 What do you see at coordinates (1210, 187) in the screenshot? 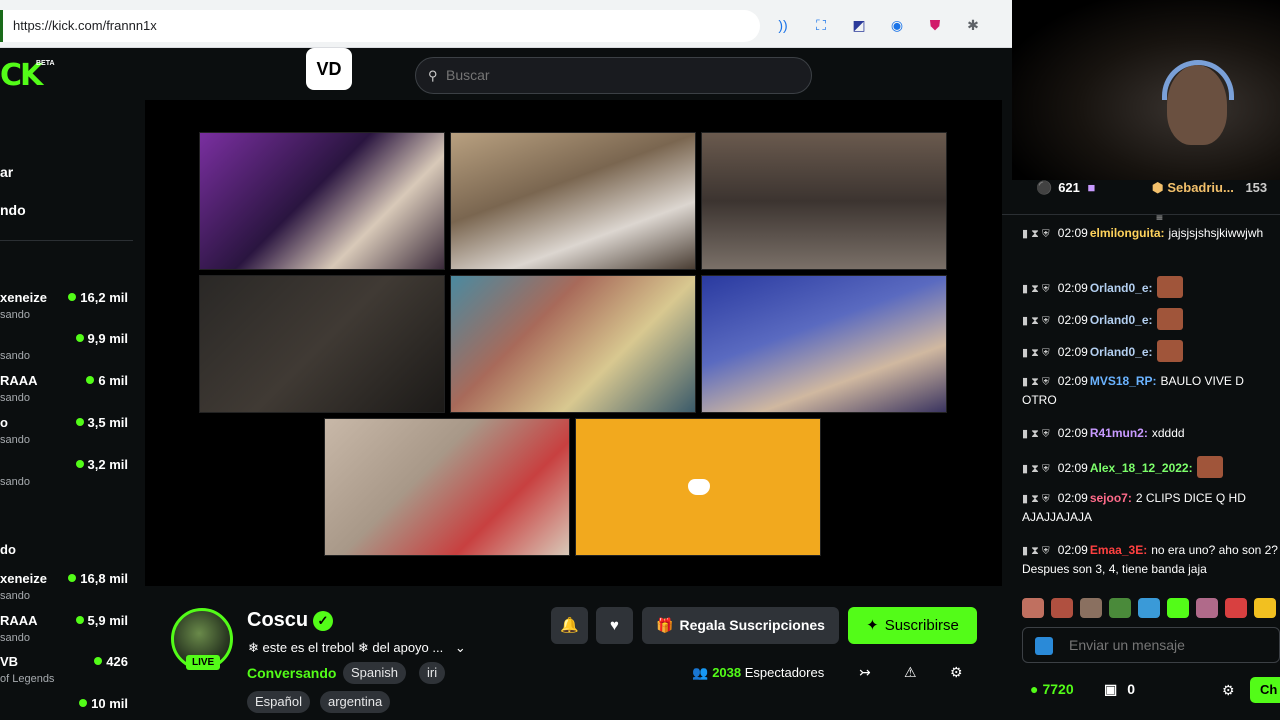
I see `top-gifter: ⬢ Sebadriu... 153` at bounding box center [1210, 187].